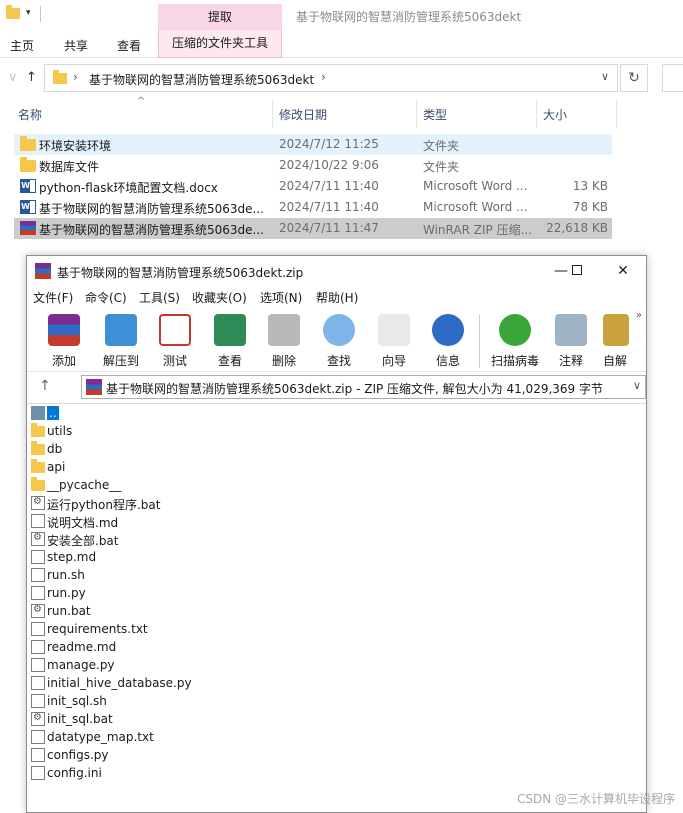  Describe the element at coordinates (220, 18) in the screenshot. I see `tab-extract: 提取` at that location.